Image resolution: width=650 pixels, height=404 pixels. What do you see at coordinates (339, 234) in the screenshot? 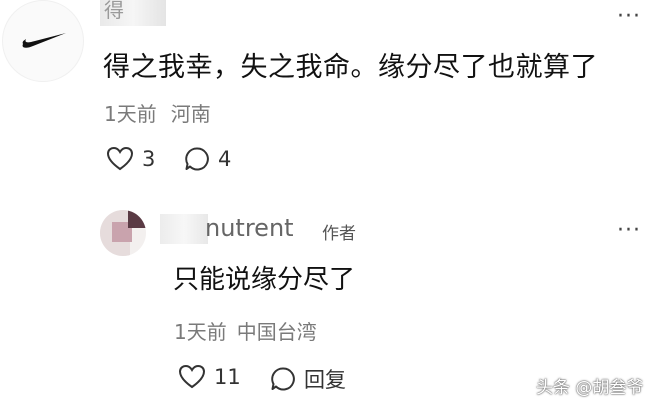
I see `author-badge: 作者` at bounding box center [339, 234].